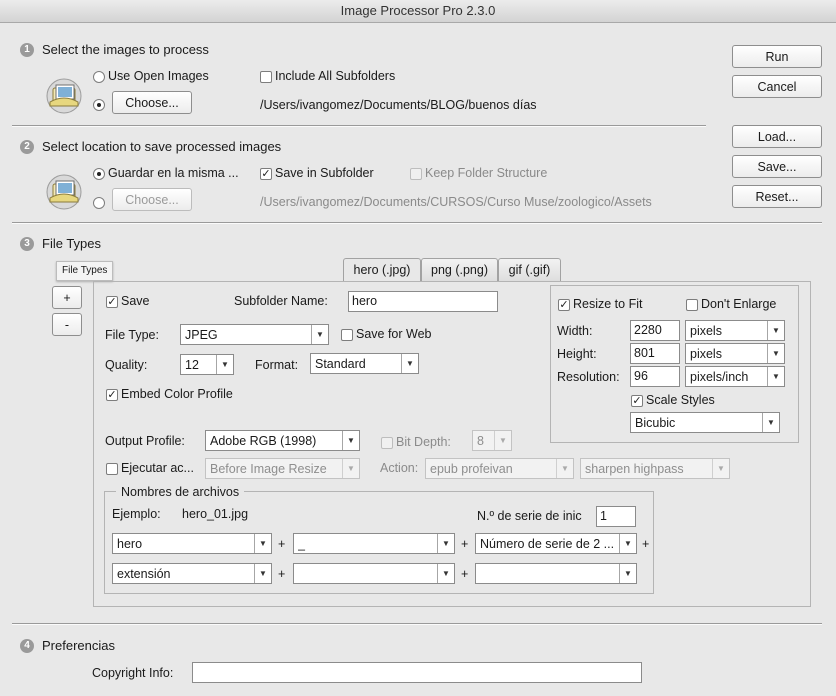 This screenshot has width=836, height=696. What do you see at coordinates (266, 77) in the screenshot?
I see `include-subfolders-checkbox` at bounding box center [266, 77].